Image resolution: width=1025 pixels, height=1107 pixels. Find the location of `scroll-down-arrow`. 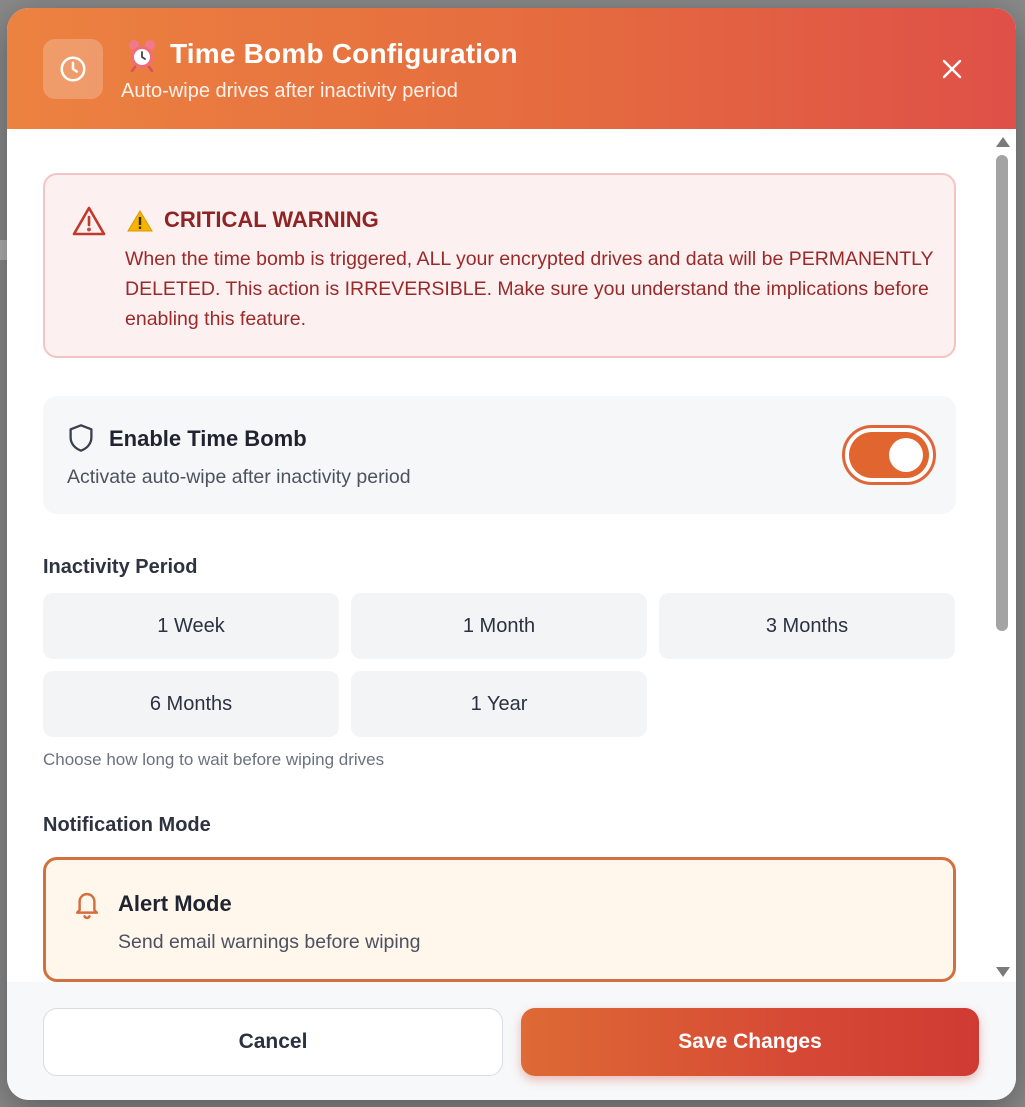

scroll-down-arrow is located at coordinates (1003, 972).